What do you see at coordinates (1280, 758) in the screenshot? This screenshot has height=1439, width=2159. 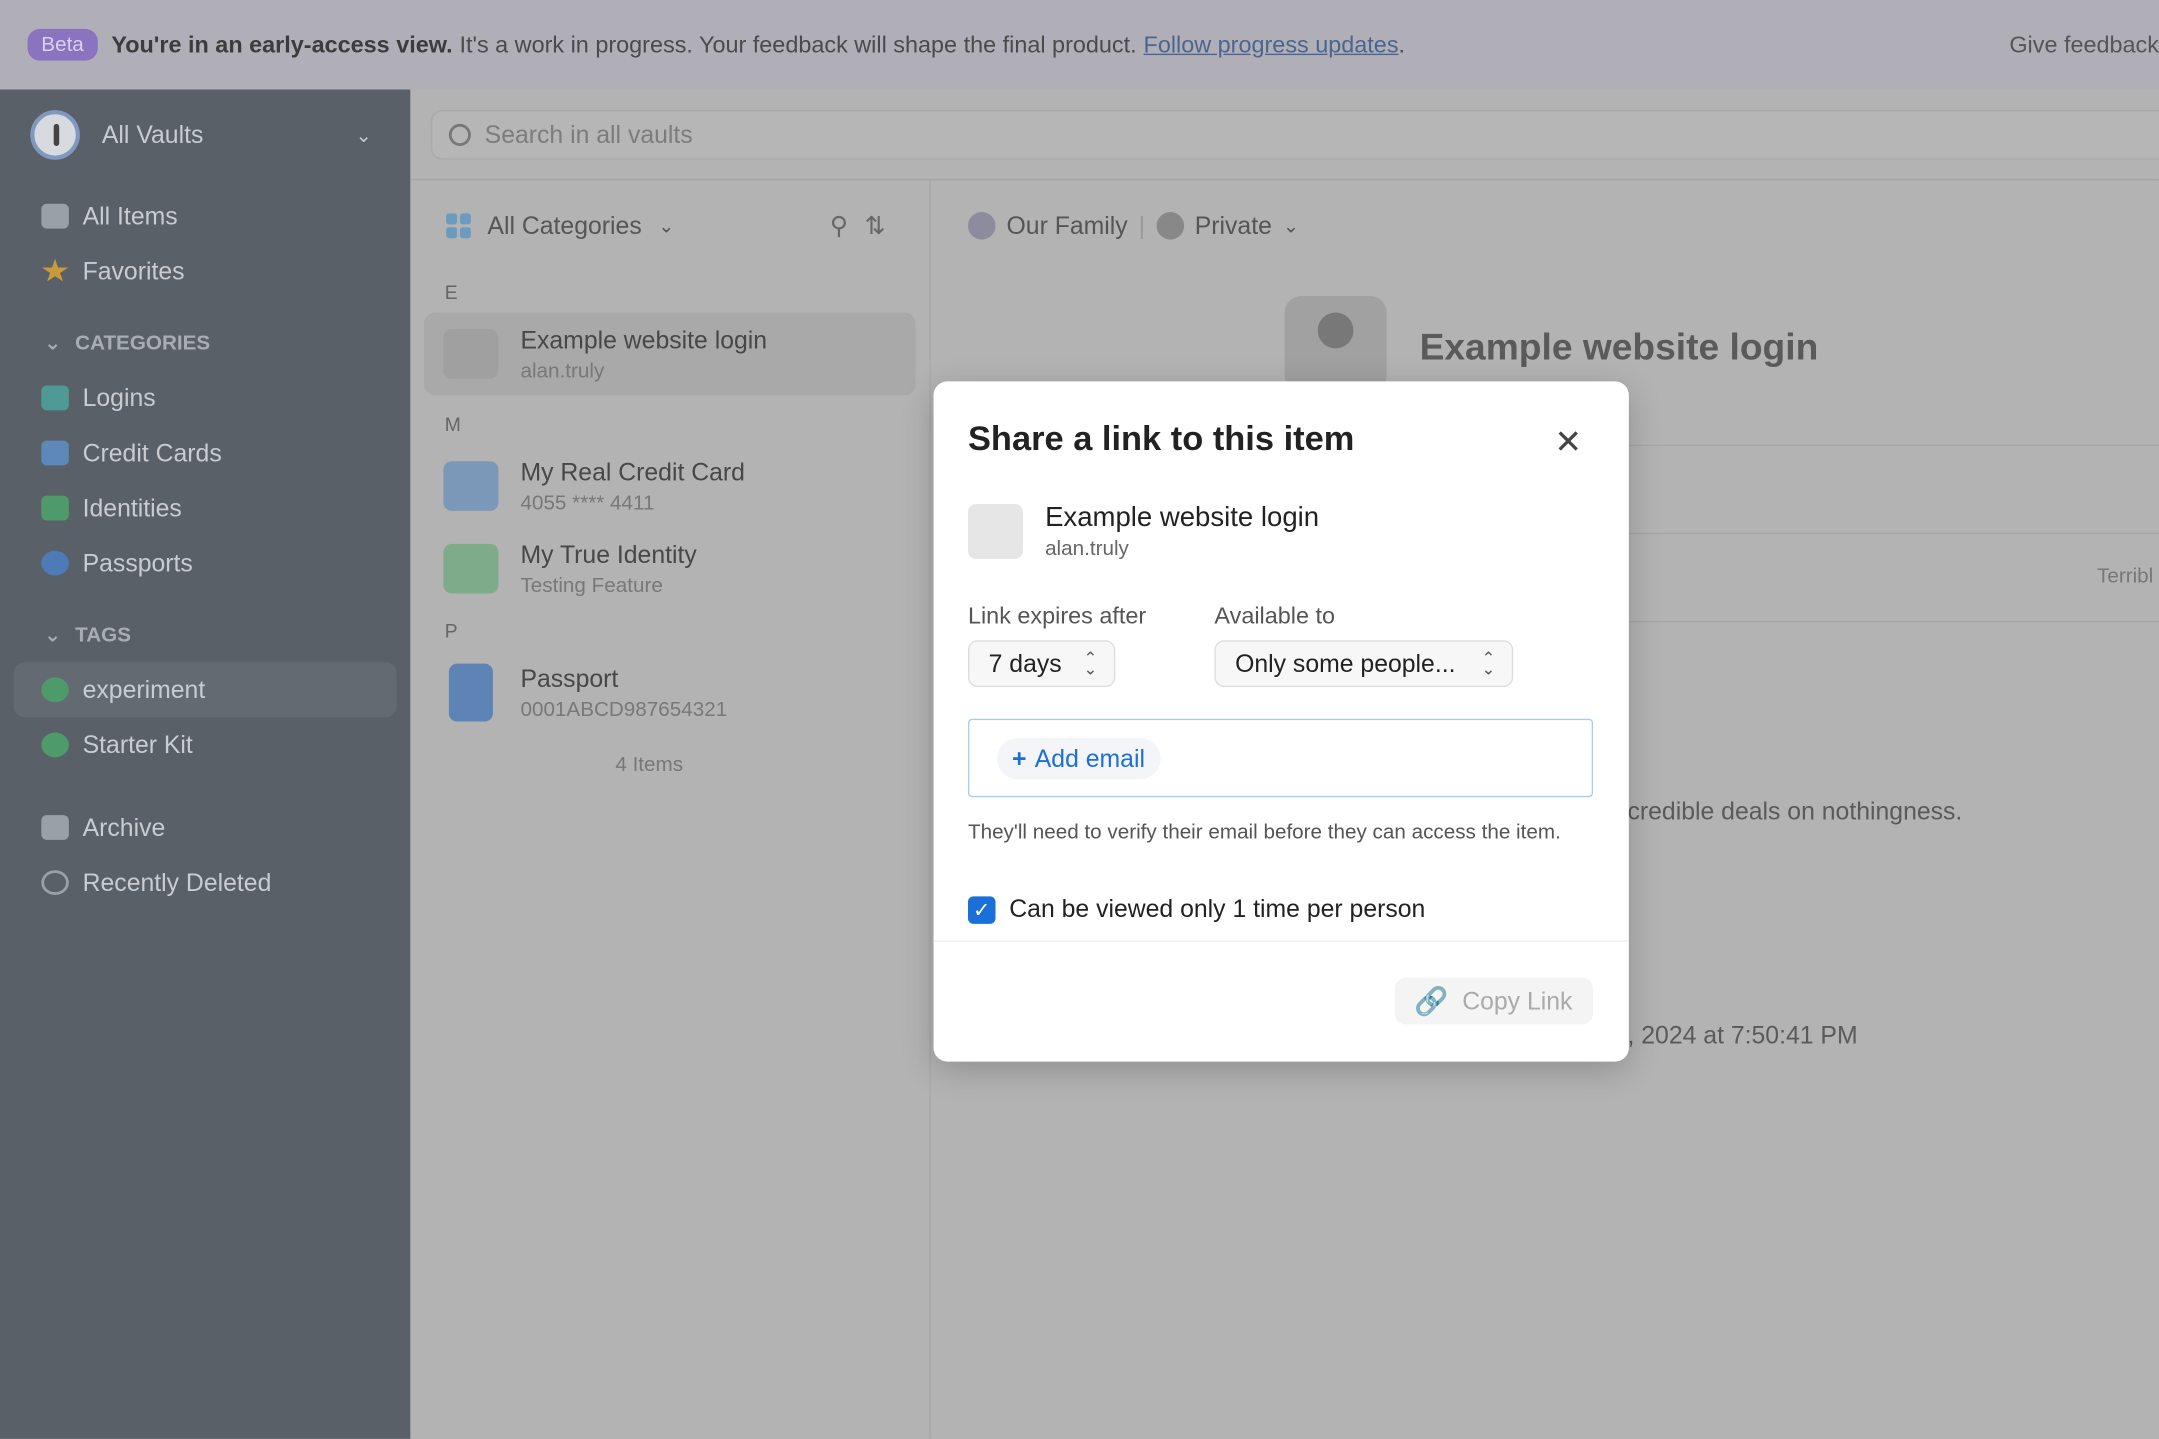 I see `email-input: + Add email` at bounding box center [1280, 758].